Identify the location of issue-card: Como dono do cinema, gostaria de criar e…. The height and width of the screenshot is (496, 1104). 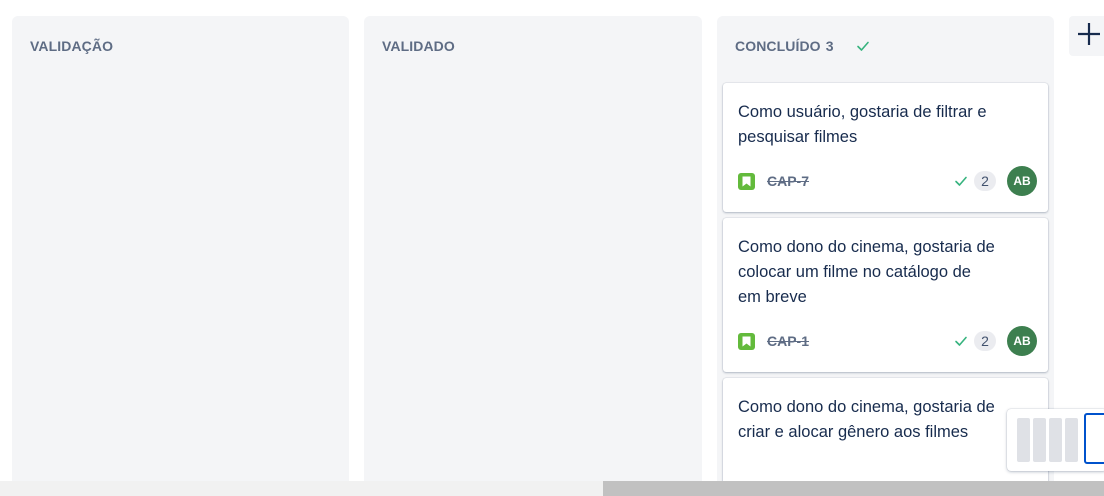
(885, 437).